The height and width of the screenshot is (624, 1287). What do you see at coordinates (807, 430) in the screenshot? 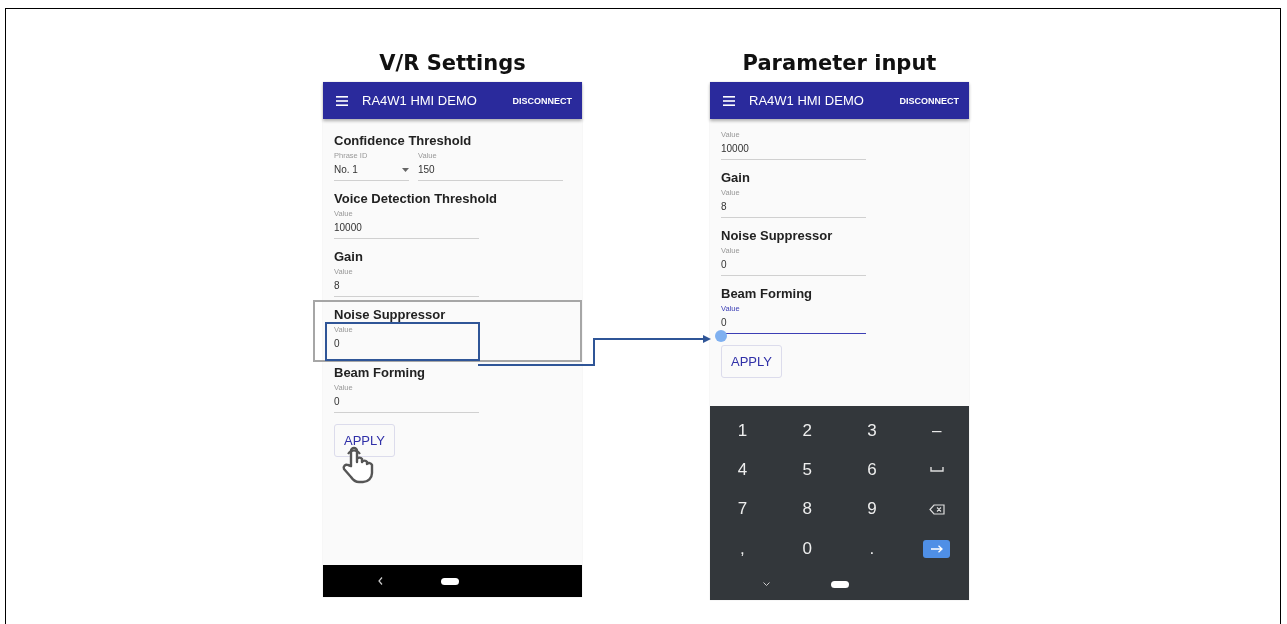
I see `keyboard-key: 2` at bounding box center [807, 430].